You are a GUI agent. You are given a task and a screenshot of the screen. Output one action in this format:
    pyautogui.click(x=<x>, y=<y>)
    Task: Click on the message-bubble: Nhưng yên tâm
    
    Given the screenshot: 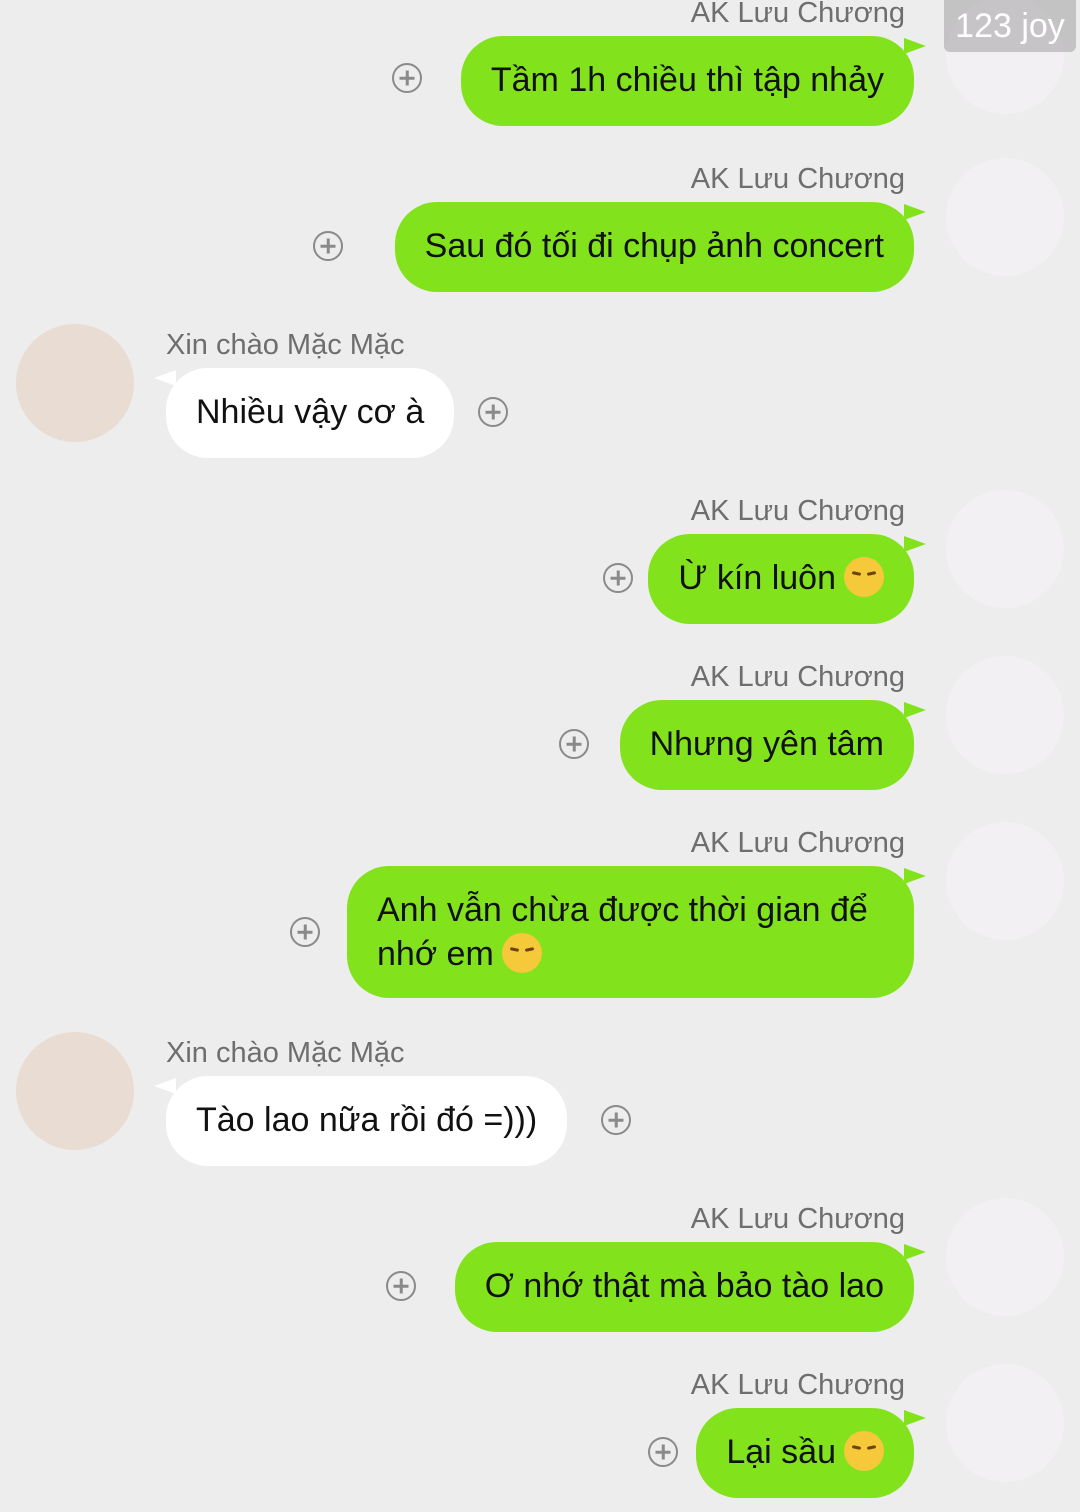 What is the action you would take?
    pyautogui.click(x=766, y=745)
    